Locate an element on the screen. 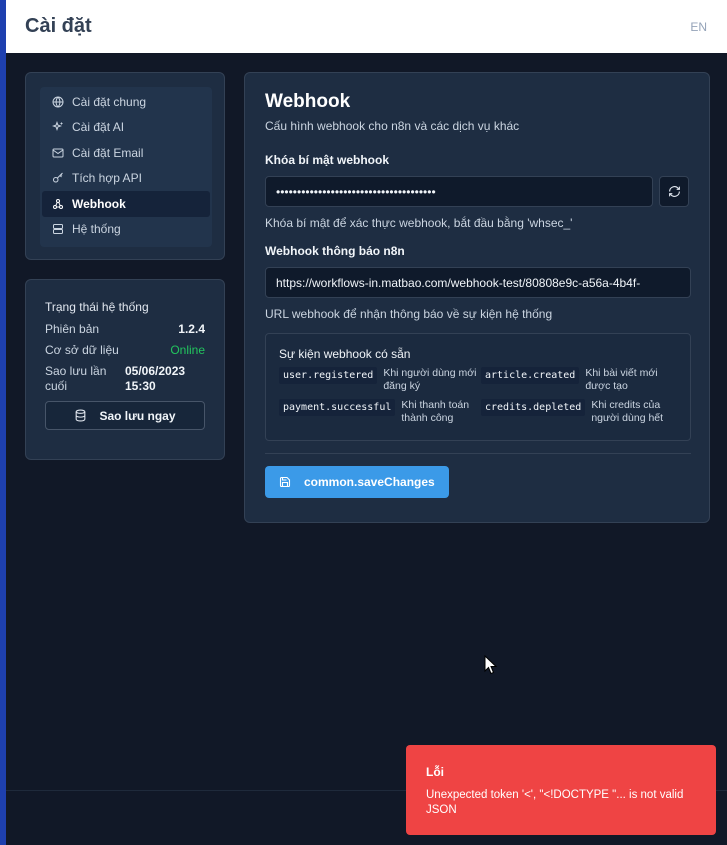  url-field-label: Webhook thông báo n8n is located at coordinates (335, 251).